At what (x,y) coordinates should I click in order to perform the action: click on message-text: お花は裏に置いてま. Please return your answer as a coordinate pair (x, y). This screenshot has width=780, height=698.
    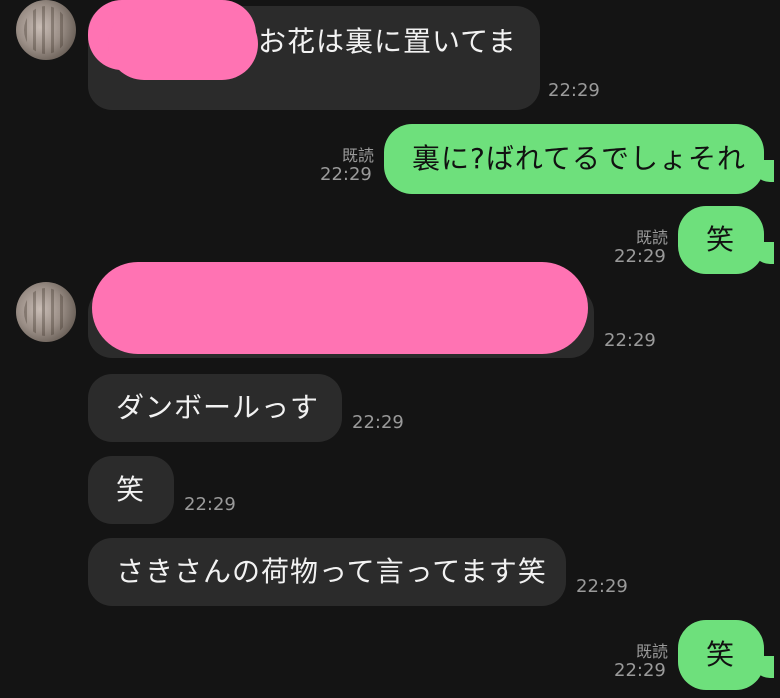
    Looking at the image, I should click on (387, 41).